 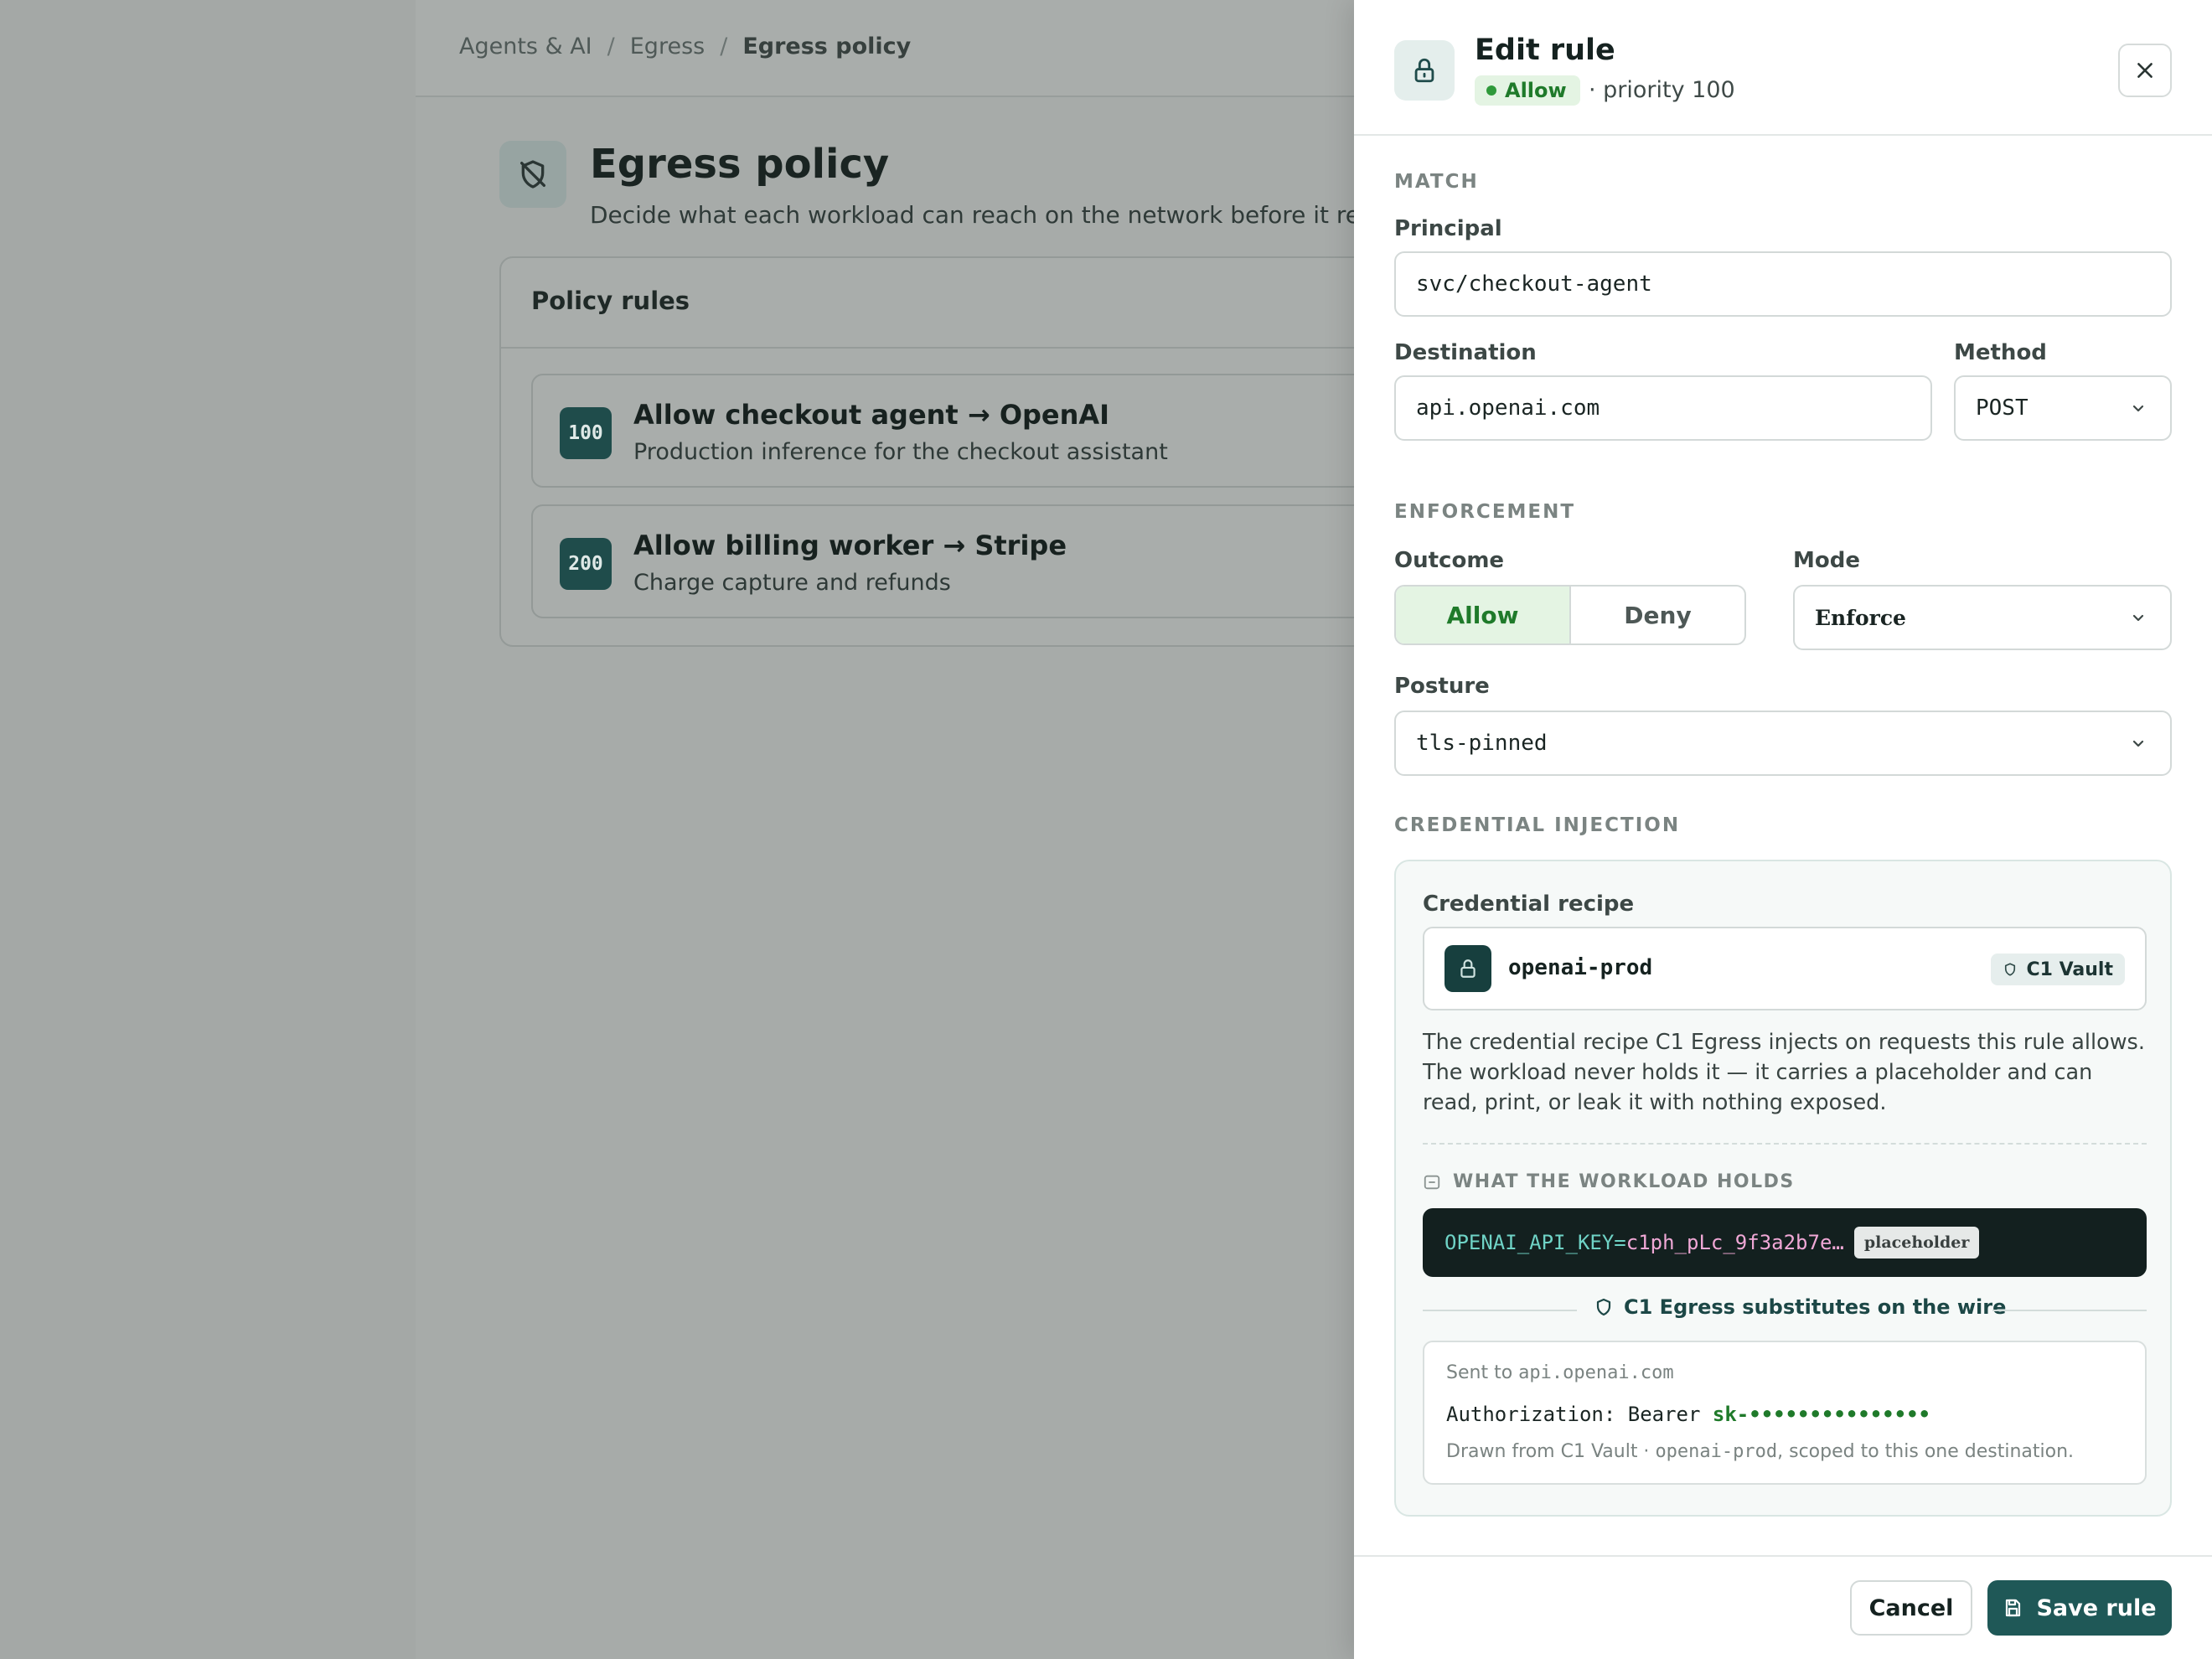 I want to click on method-label: Method, so click(x=2000, y=352).